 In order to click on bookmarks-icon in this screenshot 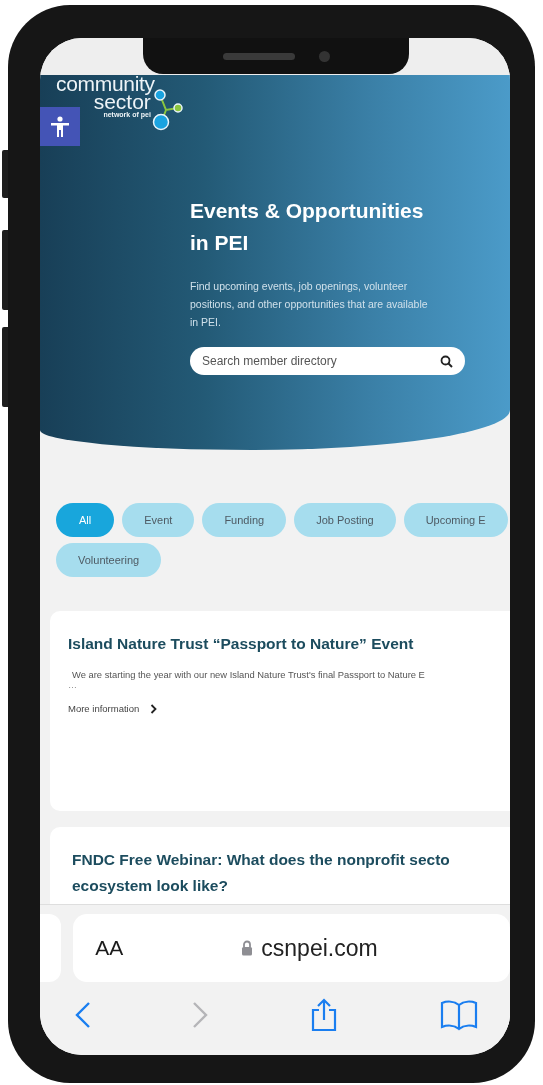, I will do `click(459, 1015)`.